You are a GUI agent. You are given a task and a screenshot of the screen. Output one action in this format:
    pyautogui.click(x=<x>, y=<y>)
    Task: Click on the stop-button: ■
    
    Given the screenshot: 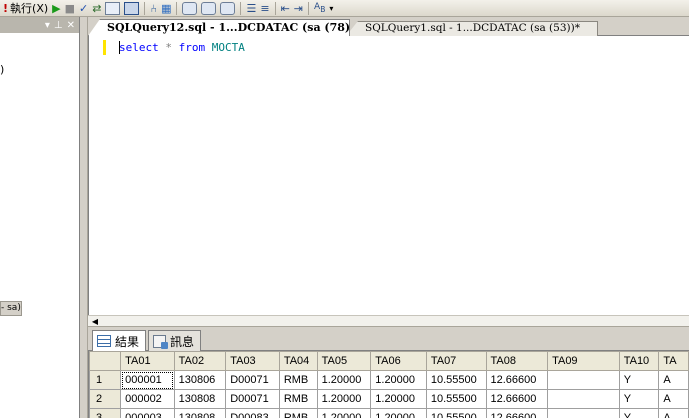 What is the action you would take?
    pyautogui.click(x=70, y=8)
    